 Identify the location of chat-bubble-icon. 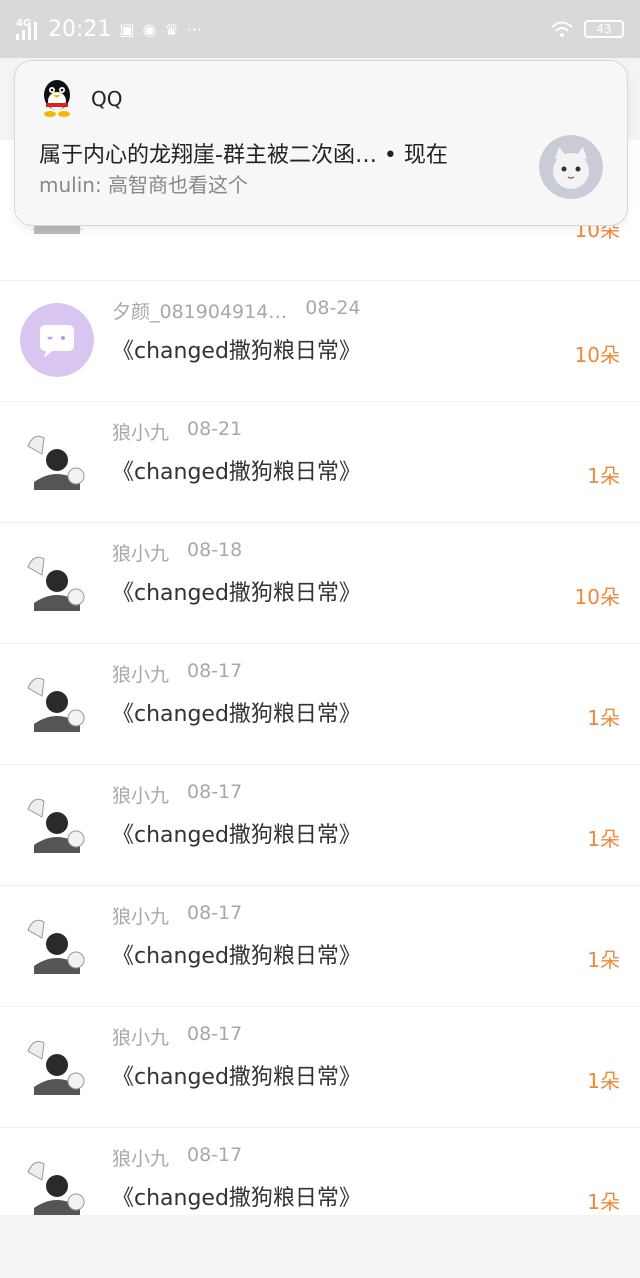
(57, 340).